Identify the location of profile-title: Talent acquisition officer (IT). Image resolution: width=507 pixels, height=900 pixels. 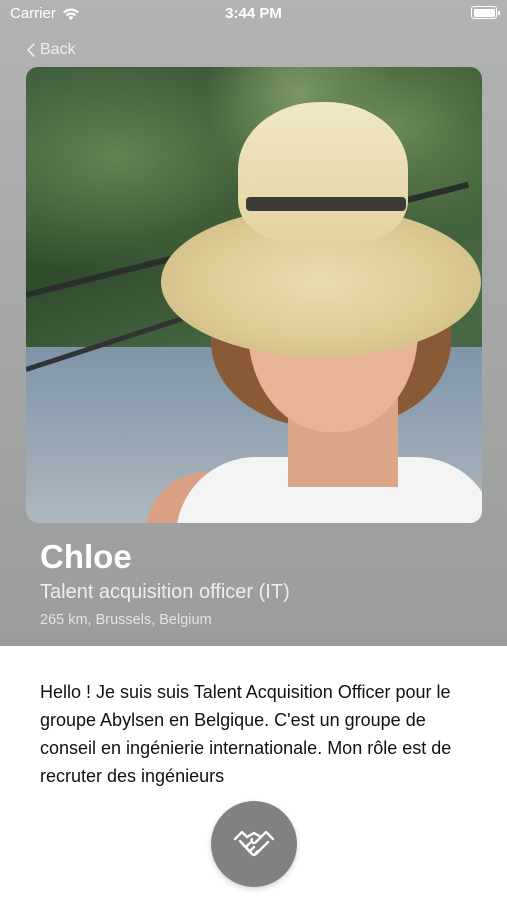
(165, 592).